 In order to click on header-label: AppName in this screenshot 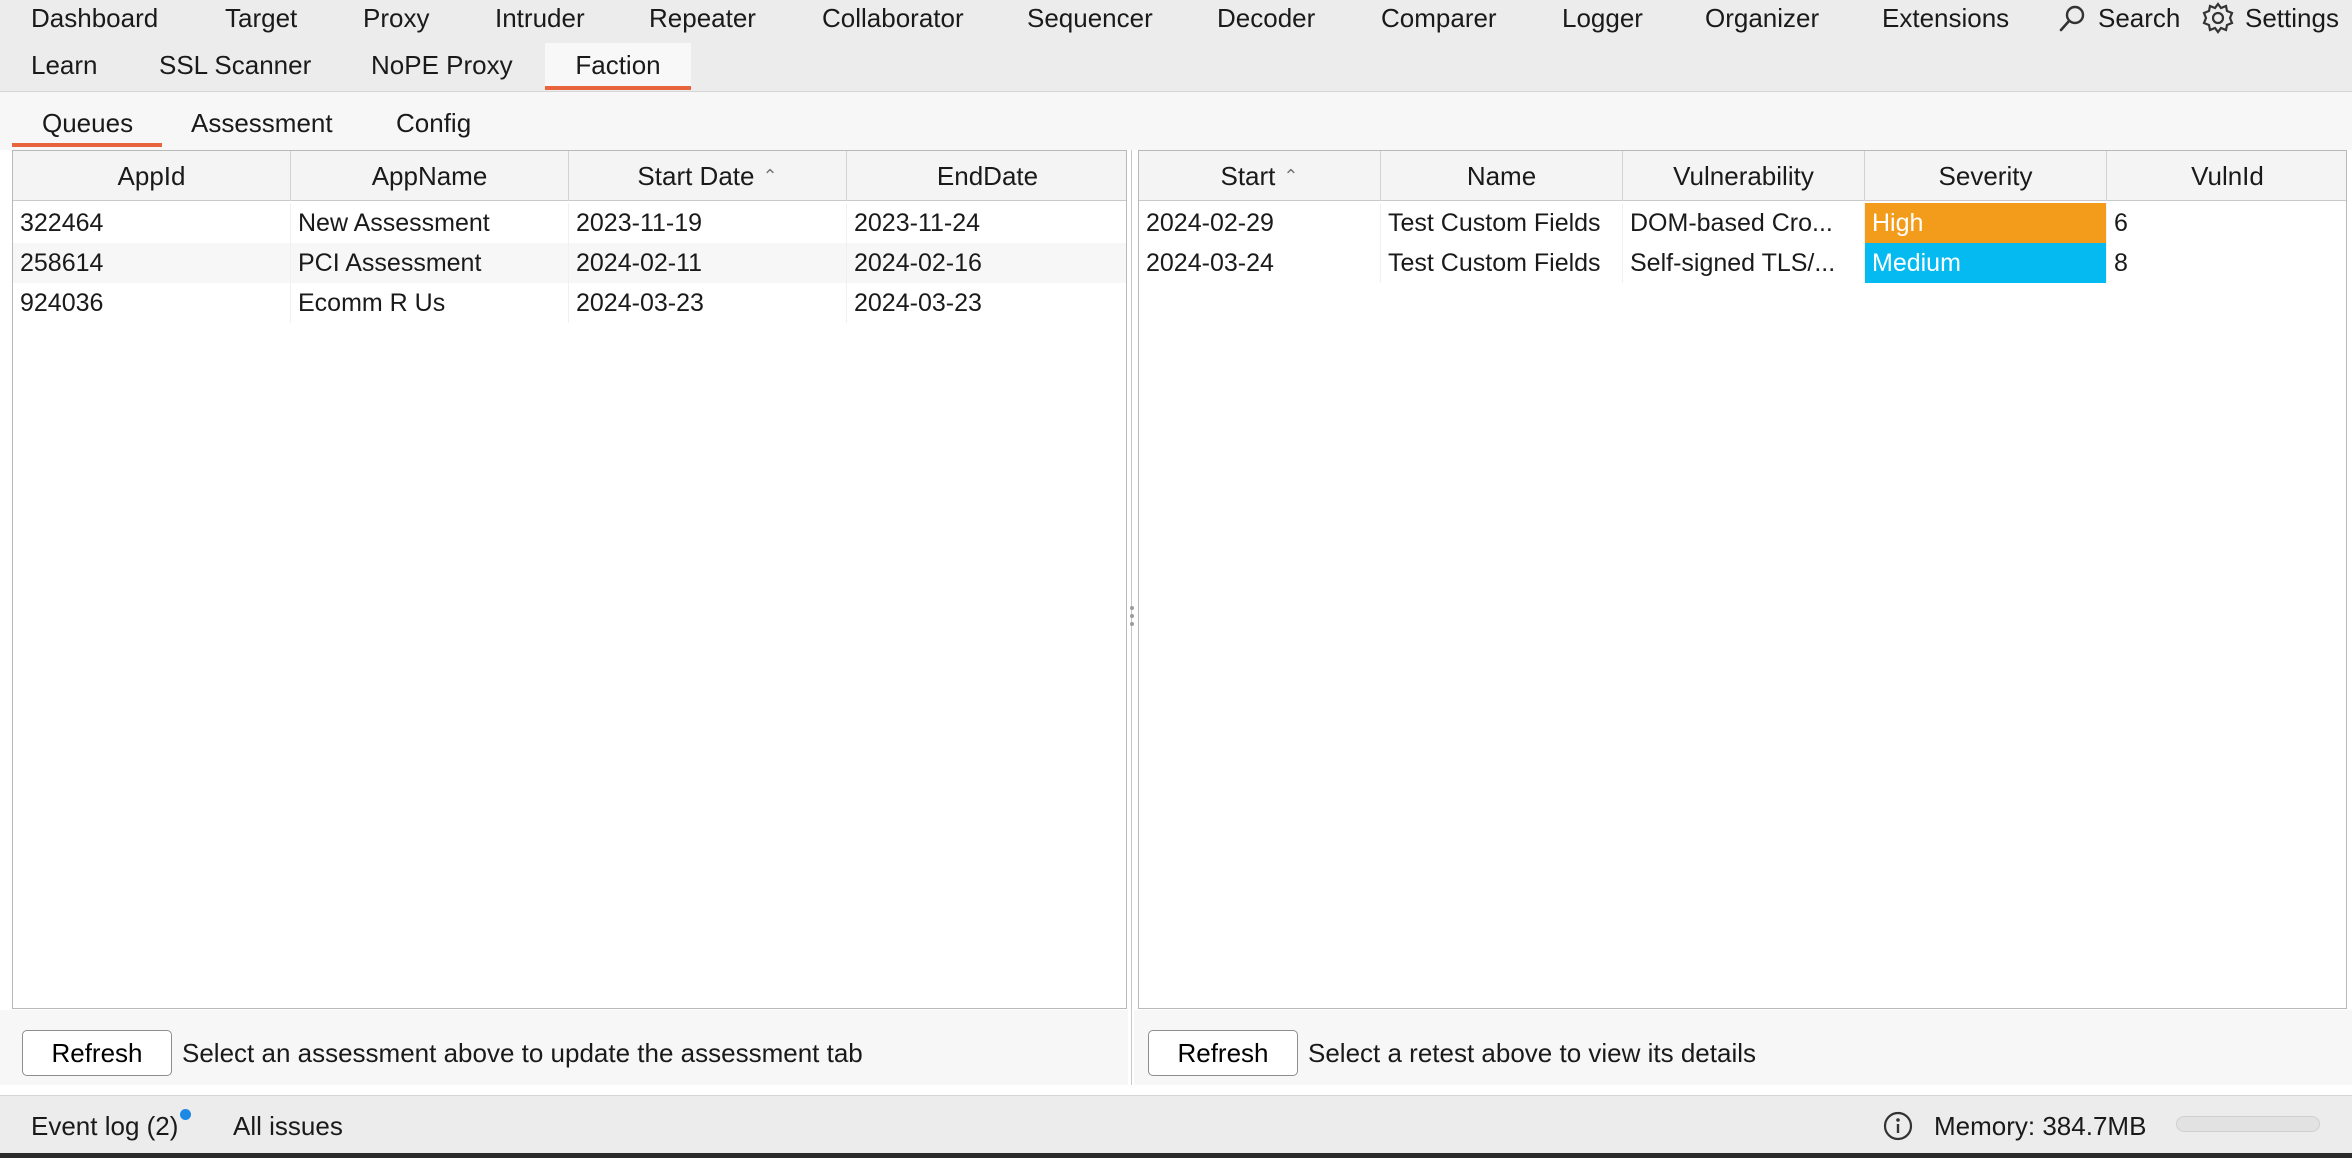, I will do `click(429, 175)`.